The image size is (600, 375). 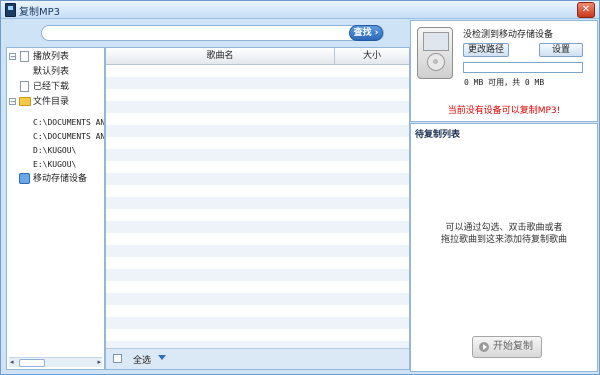 I want to click on close-button: ✕, so click(x=586, y=10).